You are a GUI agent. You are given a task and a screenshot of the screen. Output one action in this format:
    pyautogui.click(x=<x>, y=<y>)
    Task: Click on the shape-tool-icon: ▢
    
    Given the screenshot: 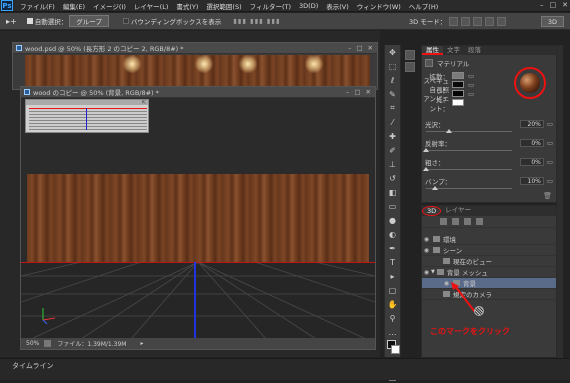 What is the action you would take?
    pyautogui.click(x=393, y=290)
    